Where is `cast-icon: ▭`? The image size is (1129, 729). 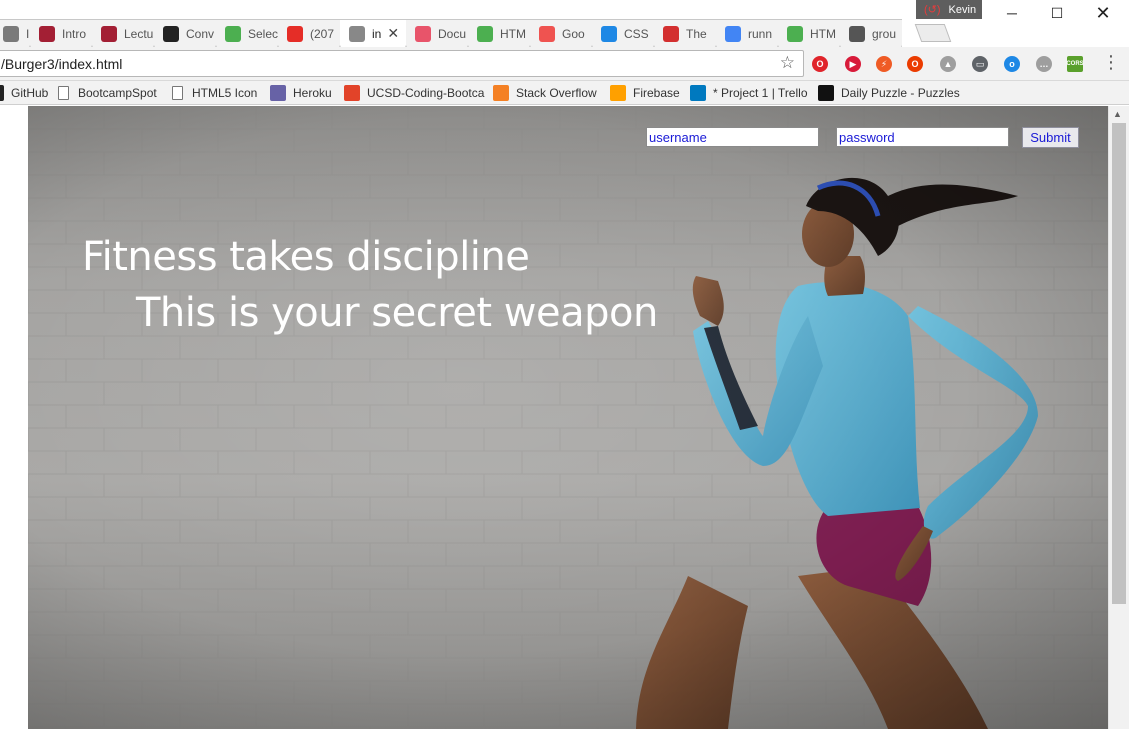
cast-icon: ▭ is located at coordinates (980, 64).